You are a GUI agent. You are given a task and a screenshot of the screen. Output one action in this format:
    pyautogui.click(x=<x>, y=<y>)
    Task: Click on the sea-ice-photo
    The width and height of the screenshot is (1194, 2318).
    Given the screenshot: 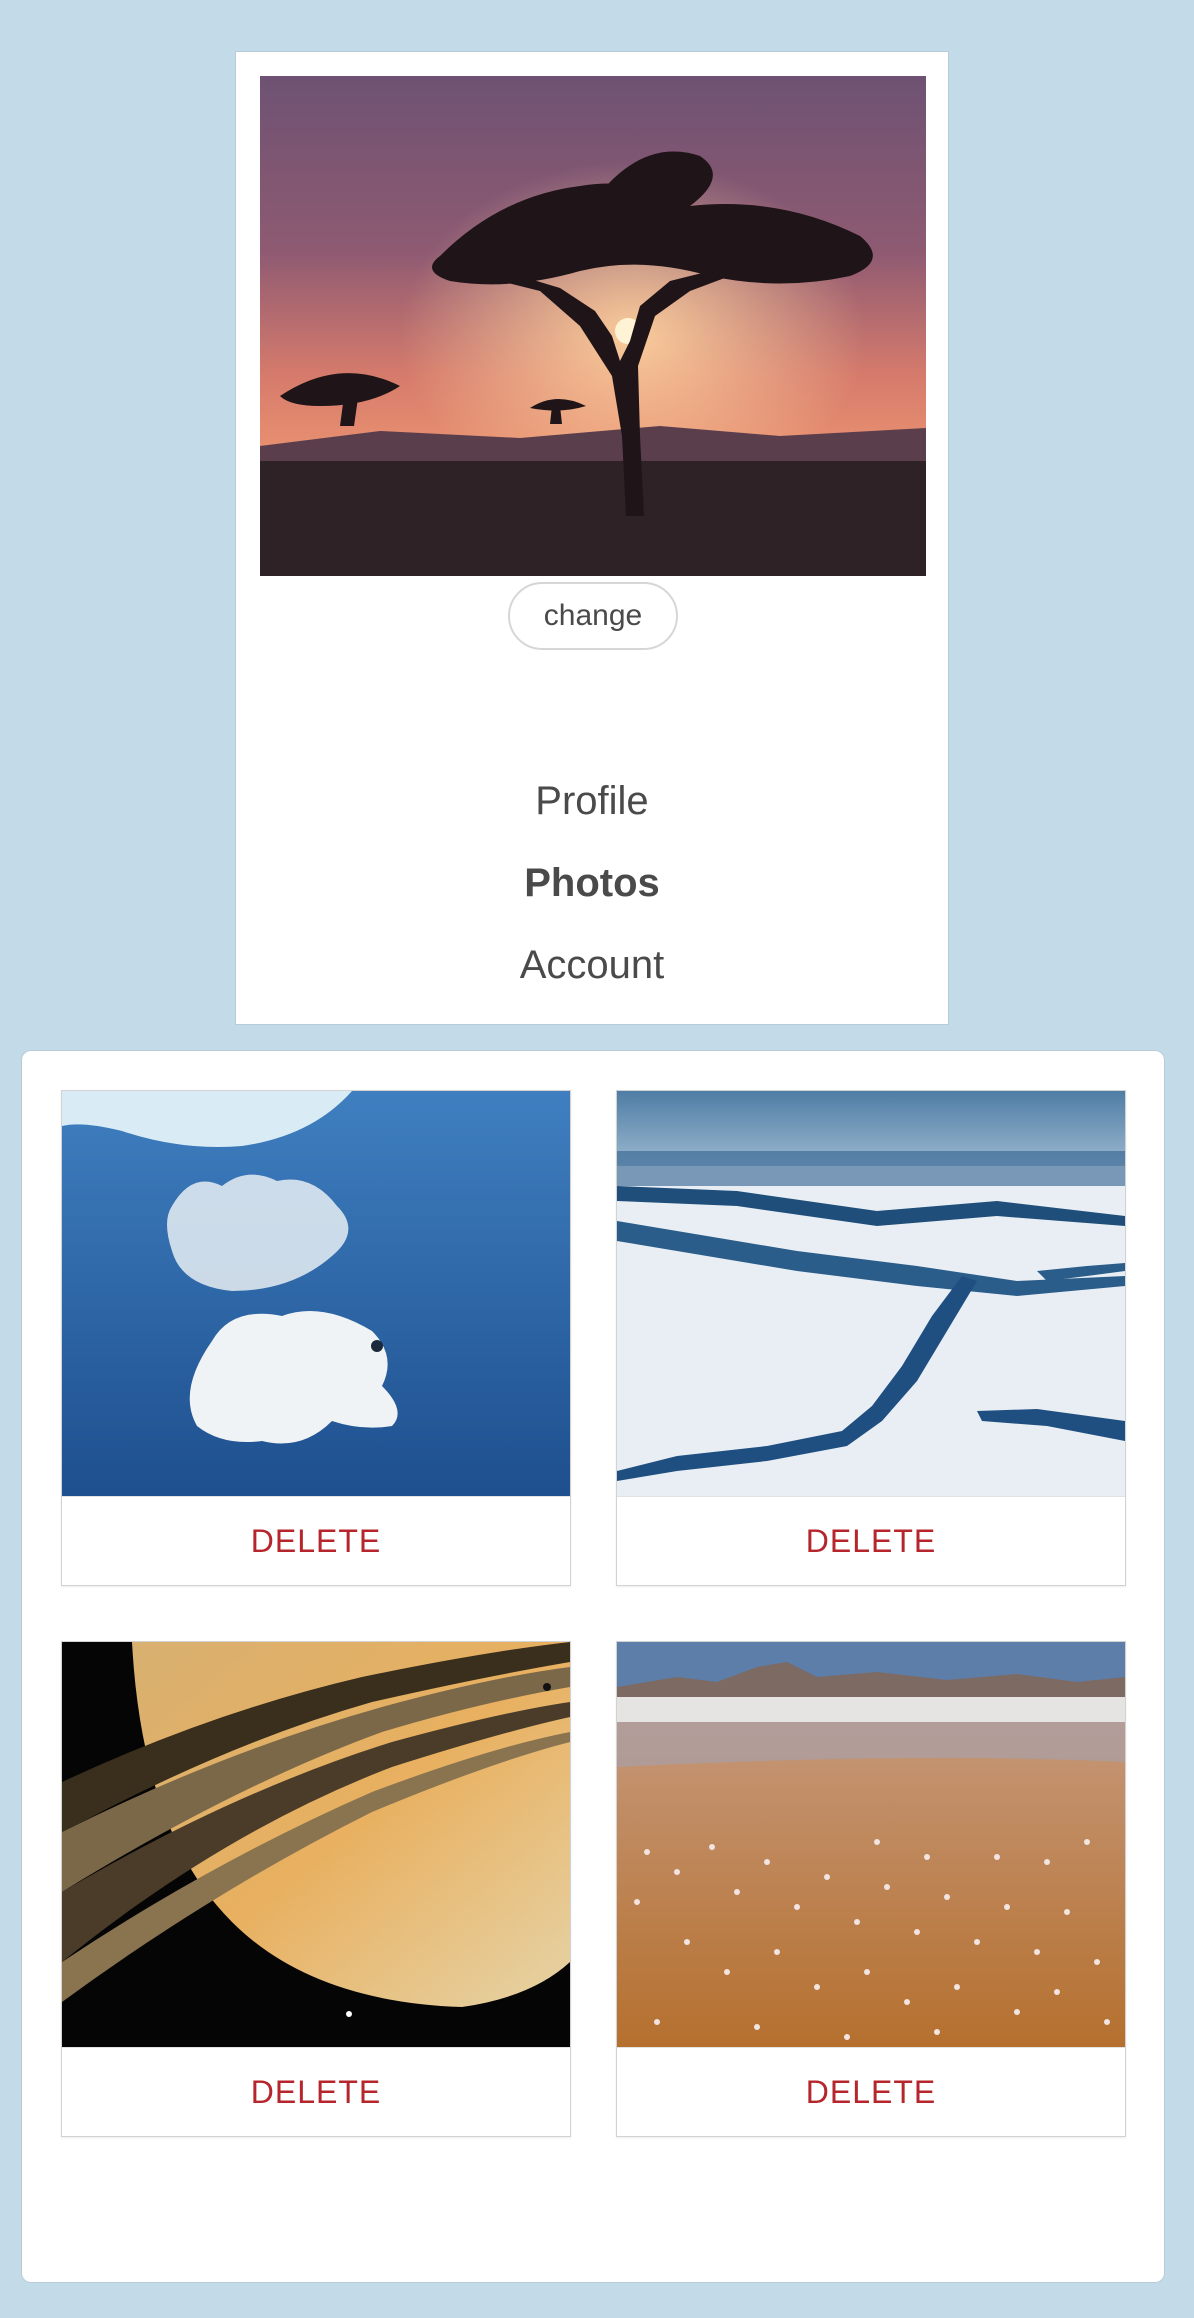 What is the action you would take?
    pyautogui.click(x=871, y=1293)
    